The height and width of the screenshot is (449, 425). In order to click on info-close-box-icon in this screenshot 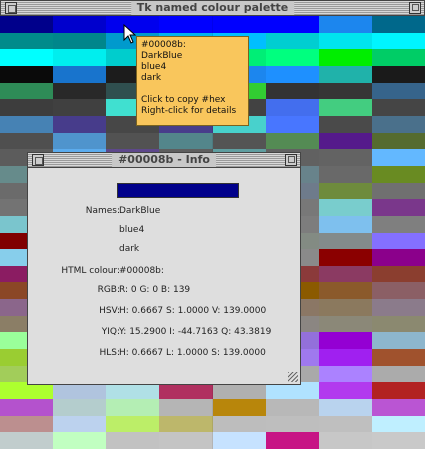, I will do `click(38, 160)`.